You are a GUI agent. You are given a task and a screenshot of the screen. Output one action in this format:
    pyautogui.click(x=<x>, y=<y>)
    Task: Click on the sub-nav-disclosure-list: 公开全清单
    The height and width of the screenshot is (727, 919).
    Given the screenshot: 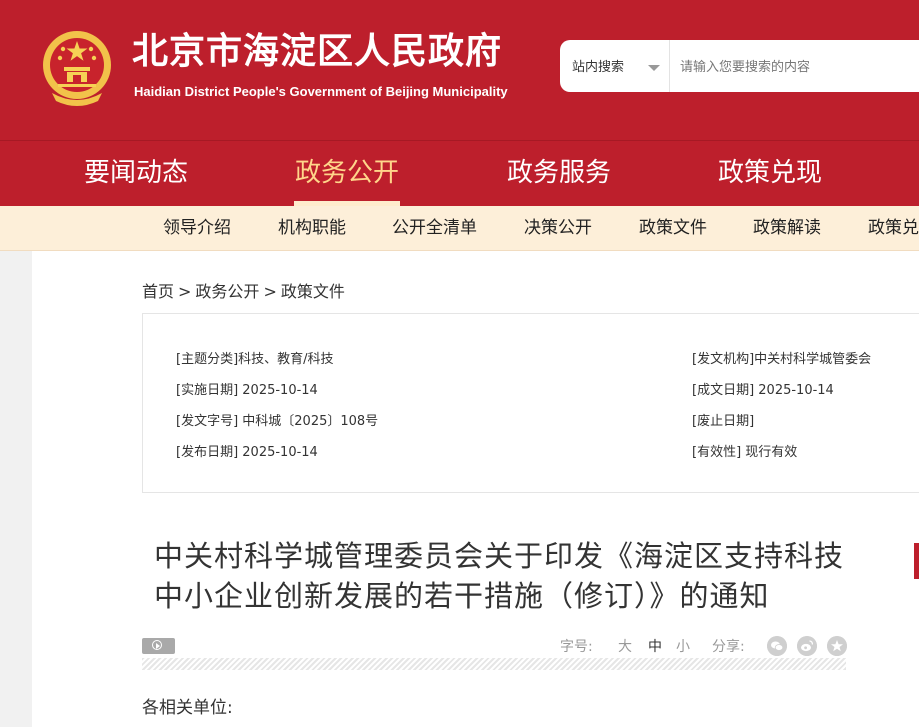 What is the action you would take?
    pyautogui.click(x=434, y=228)
    